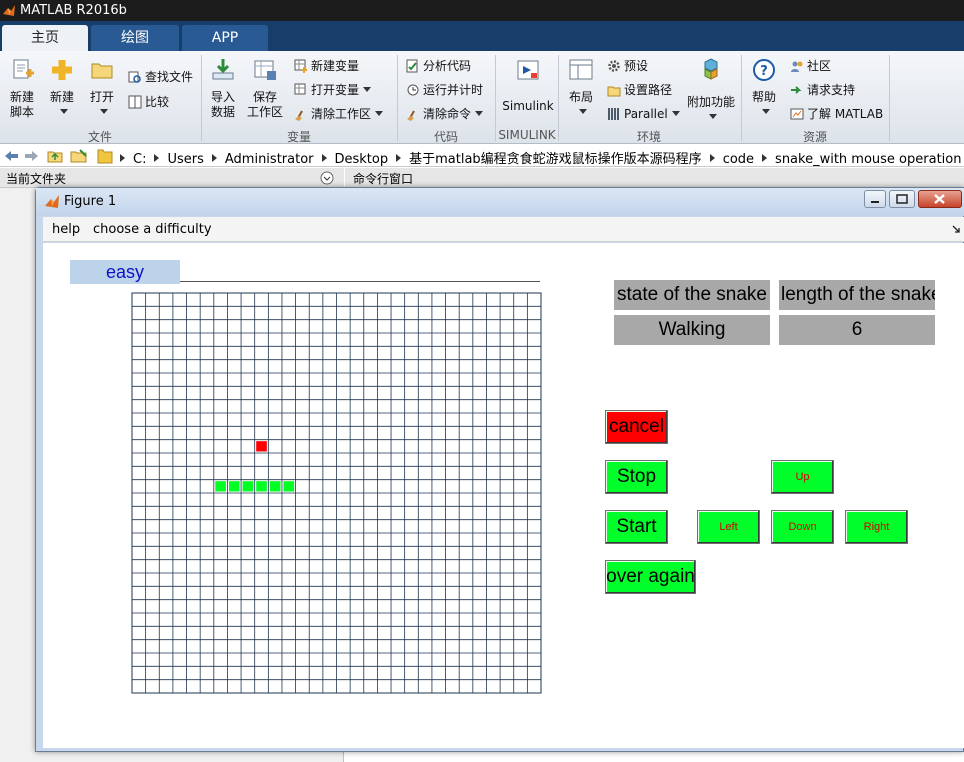 Image resolution: width=964 pixels, height=762 pixels. I want to click on right-button: Right, so click(876, 527).